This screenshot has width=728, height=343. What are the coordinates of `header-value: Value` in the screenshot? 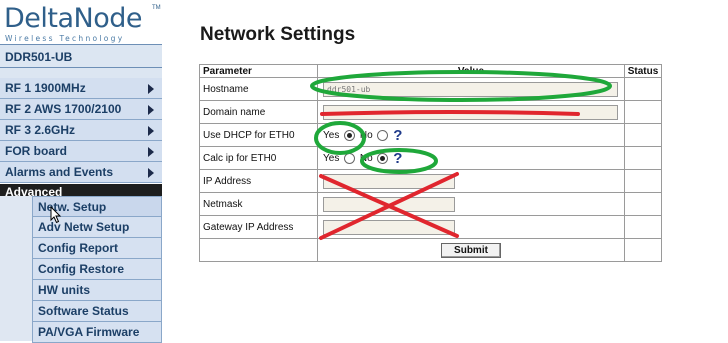 It's located at (471, 71).